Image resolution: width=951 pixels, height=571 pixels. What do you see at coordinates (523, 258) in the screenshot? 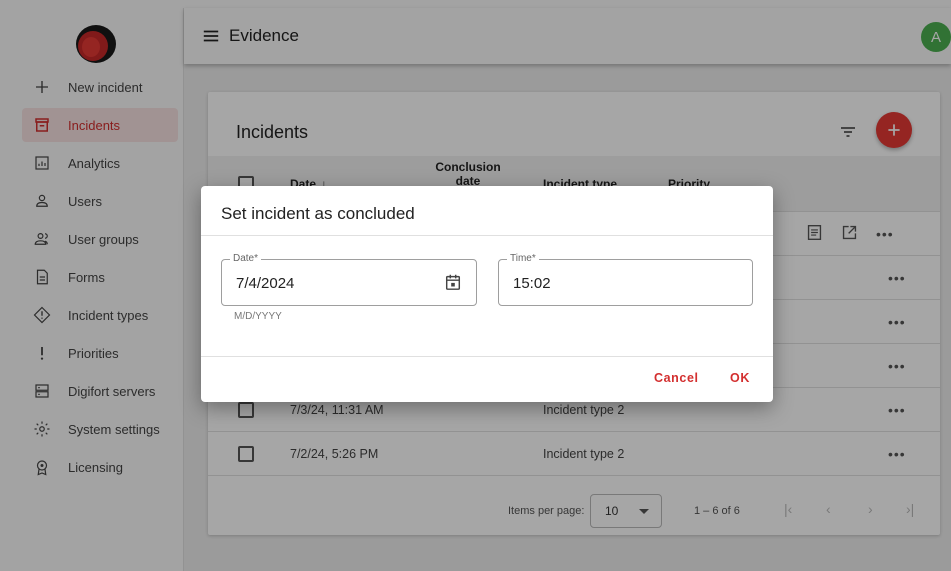
I see `time-field-label: Time*` at bounding box center [523, 258].